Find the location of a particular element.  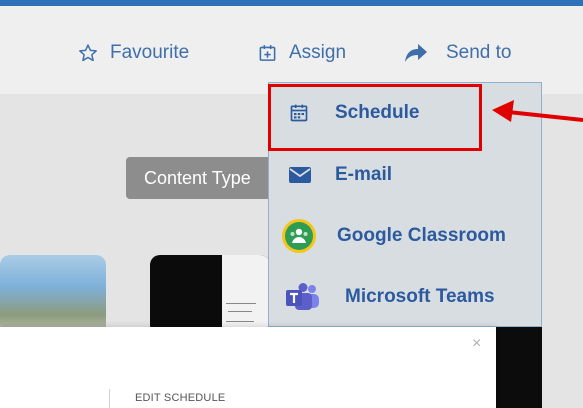

content-type-filter: Content Type is located at coordinates (201, 178).